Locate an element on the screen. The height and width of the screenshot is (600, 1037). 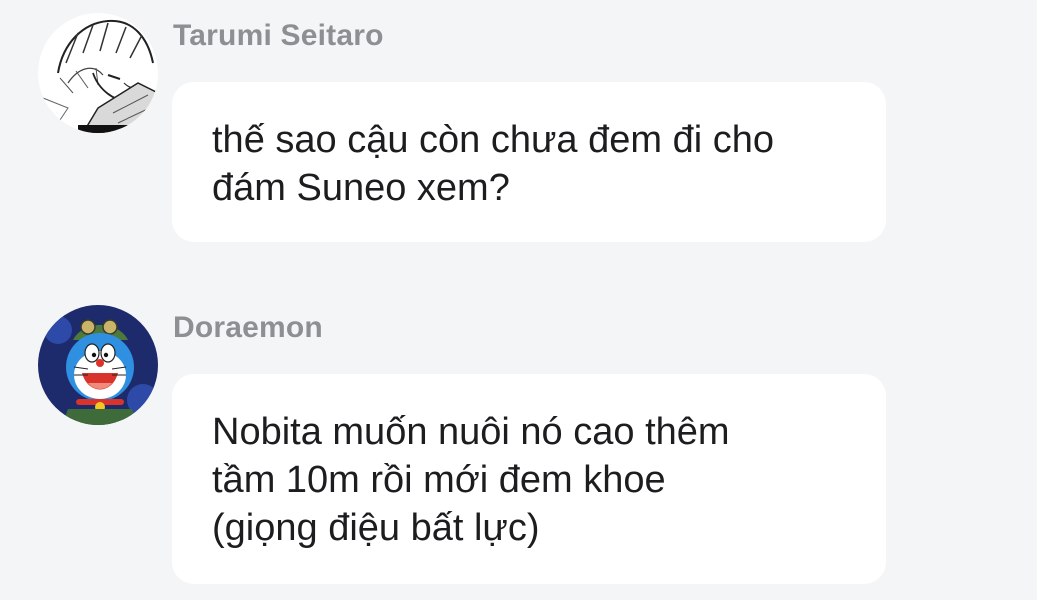
message-text-line: (giọng điệu bất lực) is located at coordinates (376, 528).